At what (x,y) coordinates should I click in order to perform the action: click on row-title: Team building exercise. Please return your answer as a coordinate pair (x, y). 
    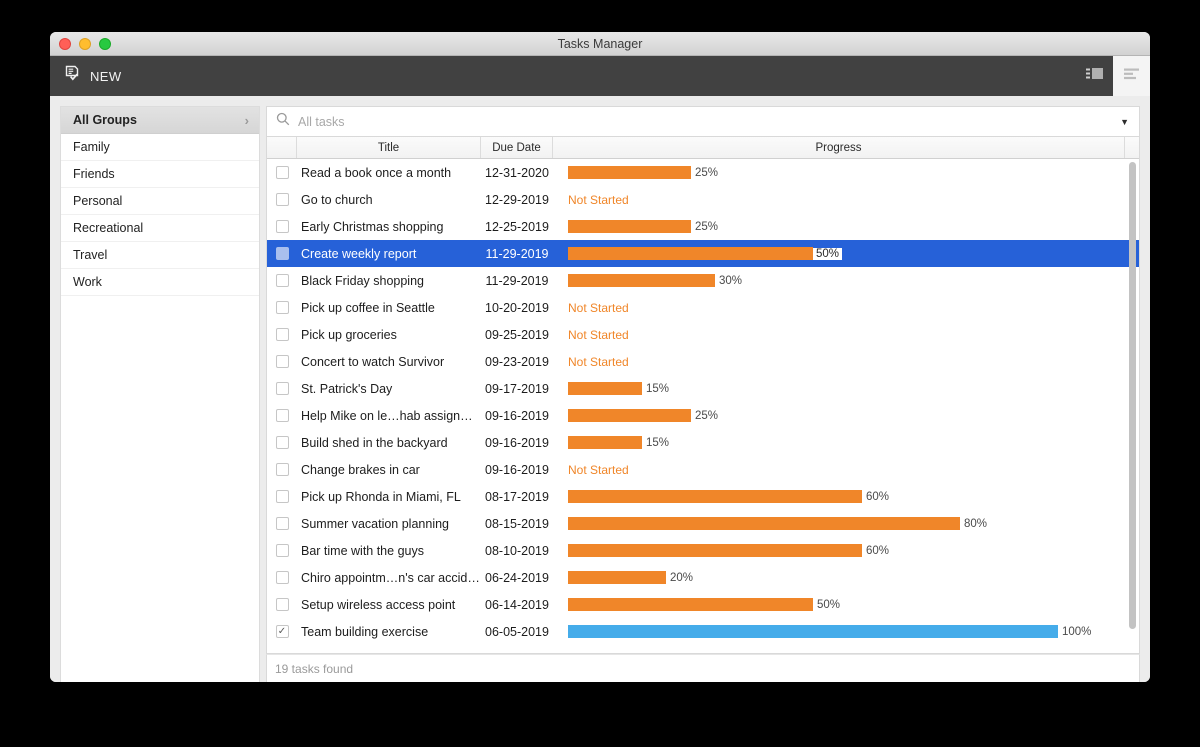
    Looking at the image, I should click on (365, 631).